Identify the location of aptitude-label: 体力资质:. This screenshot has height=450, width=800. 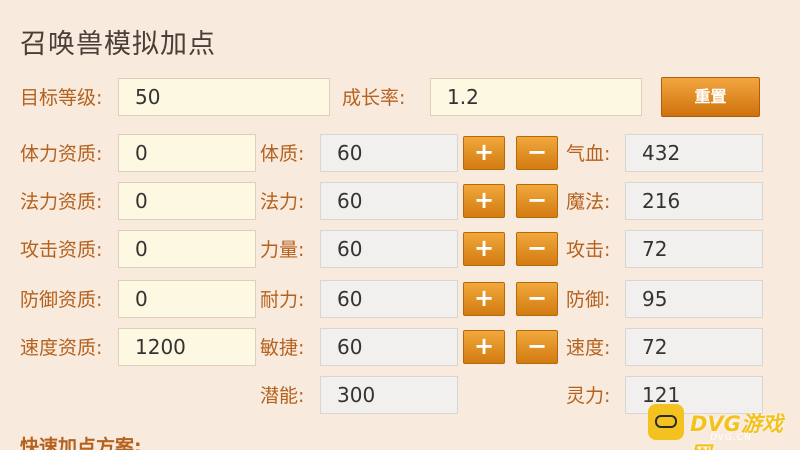
(61, 154).